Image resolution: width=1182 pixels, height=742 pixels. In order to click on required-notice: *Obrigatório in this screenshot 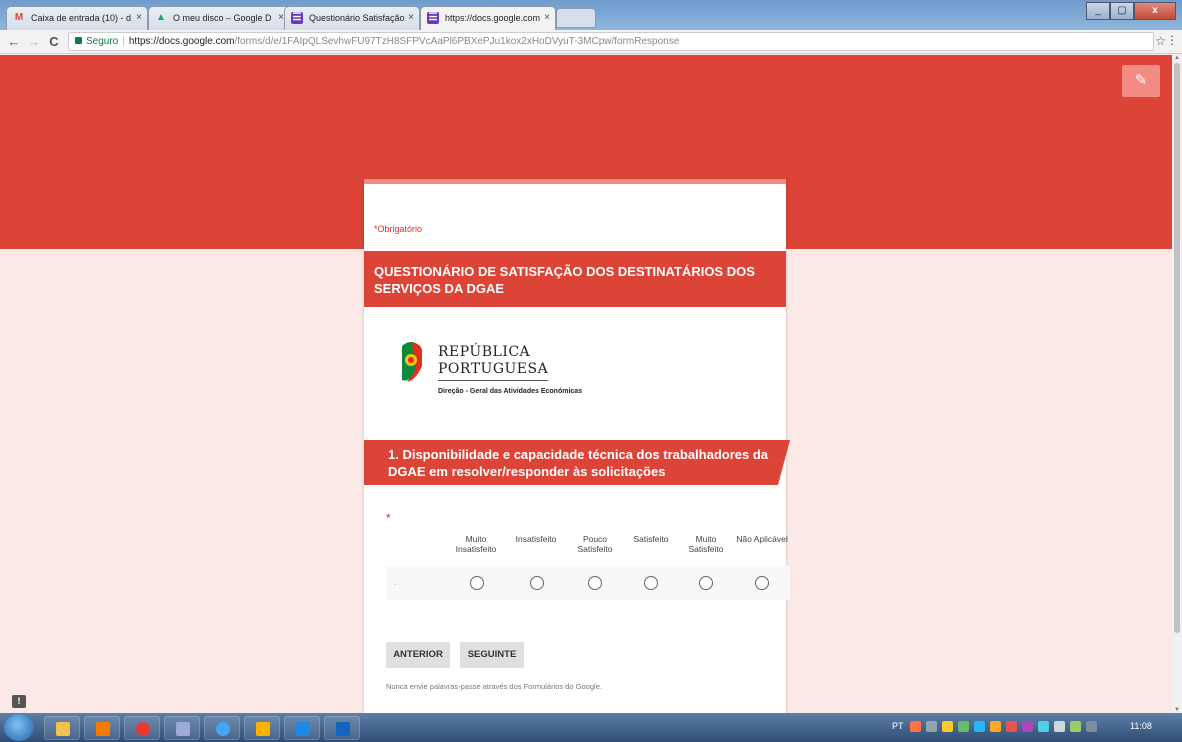, I will do `click(398, 229)`.